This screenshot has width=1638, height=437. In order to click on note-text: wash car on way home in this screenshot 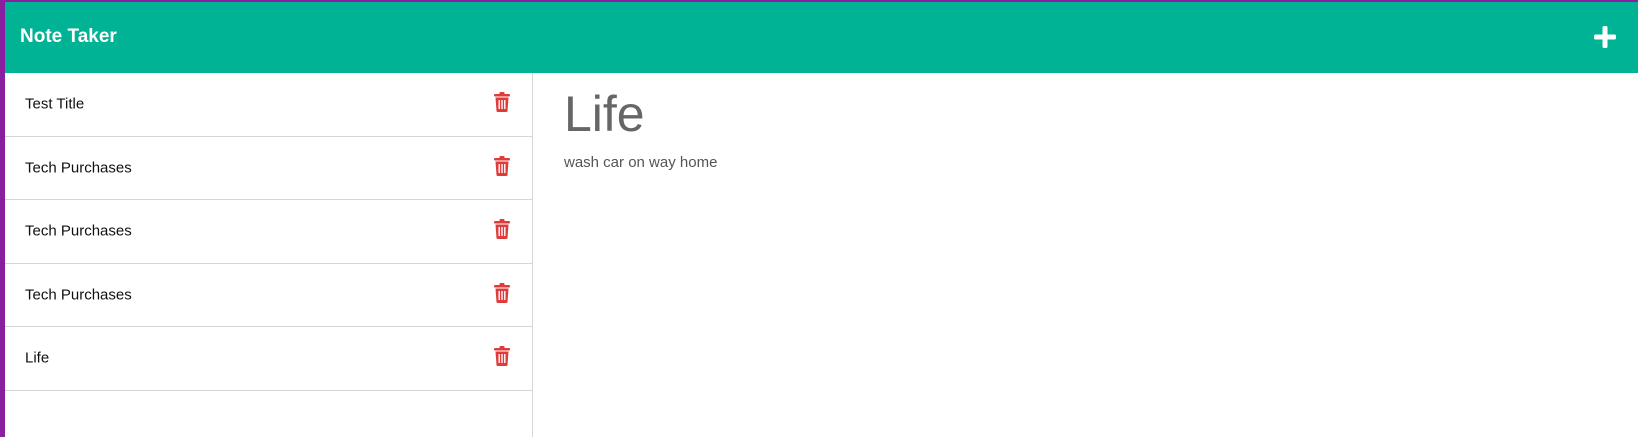, I will do `click(640, 162)`.